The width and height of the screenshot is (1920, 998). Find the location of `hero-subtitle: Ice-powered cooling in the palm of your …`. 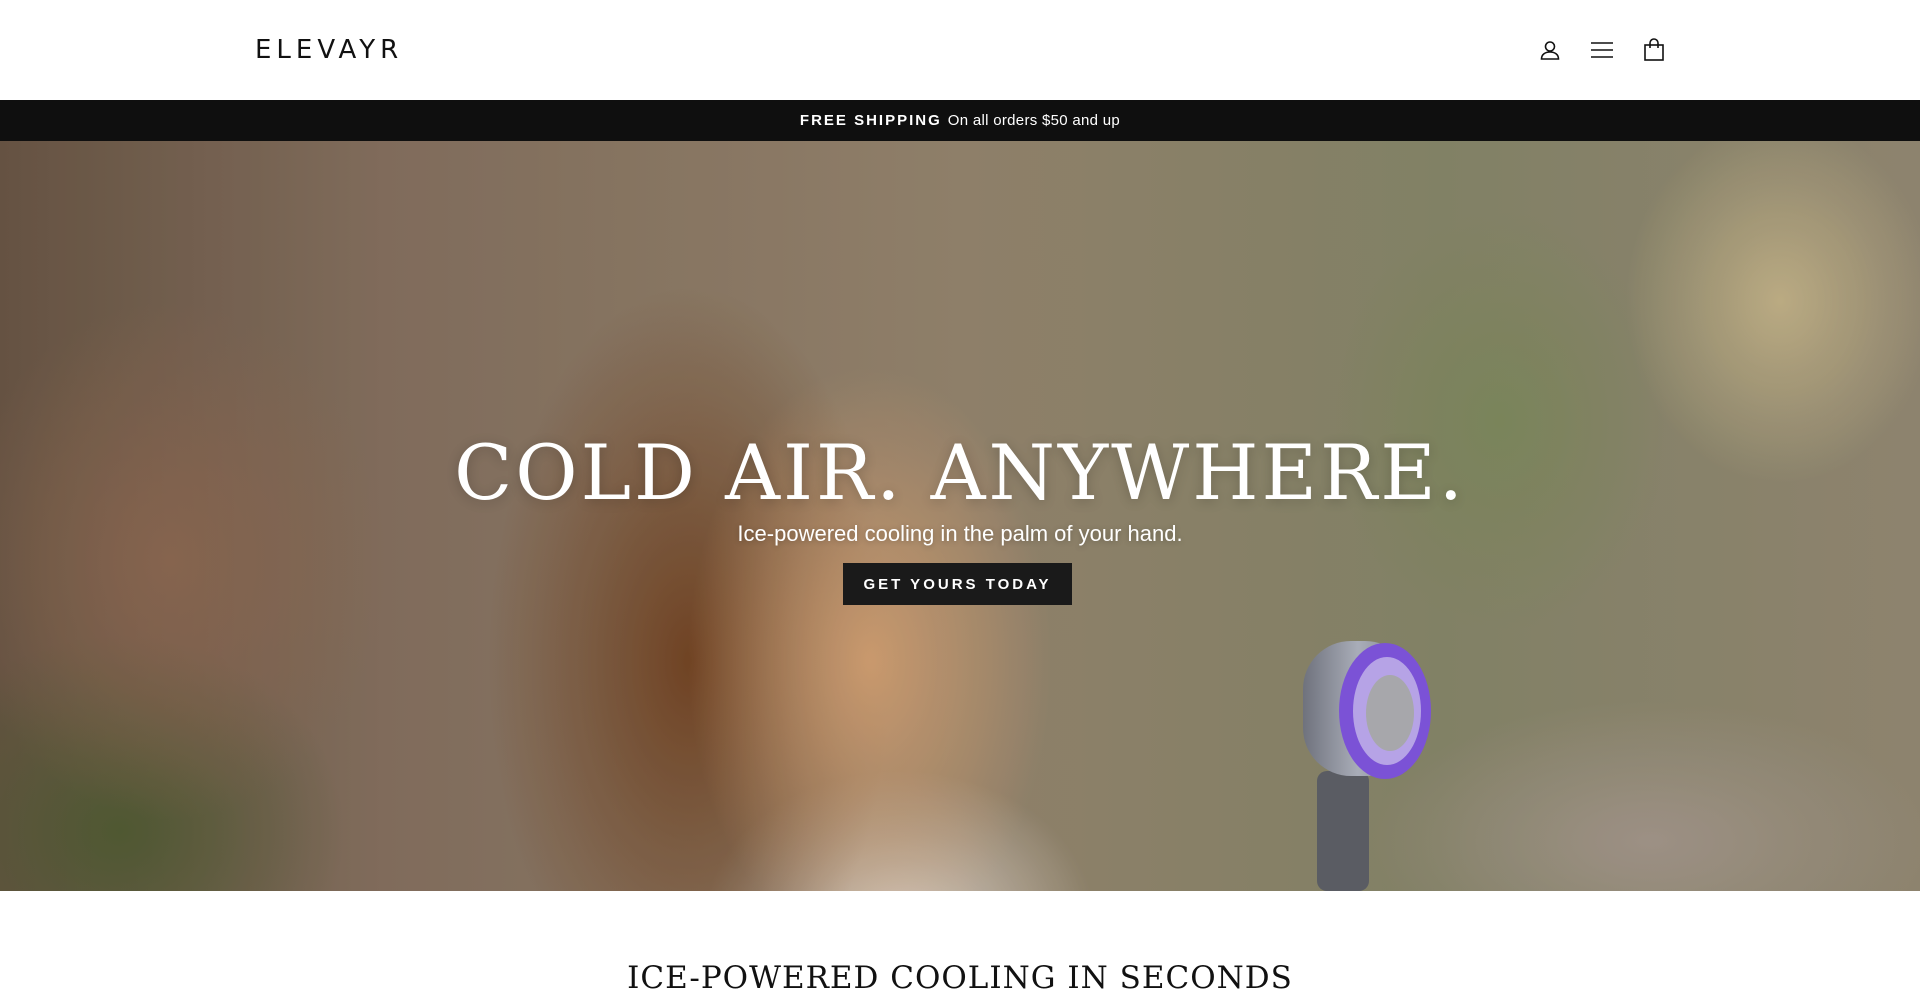

hero-subtitle: Ice-powered cooling in the palm of your … is located at coordinates (960, 533).